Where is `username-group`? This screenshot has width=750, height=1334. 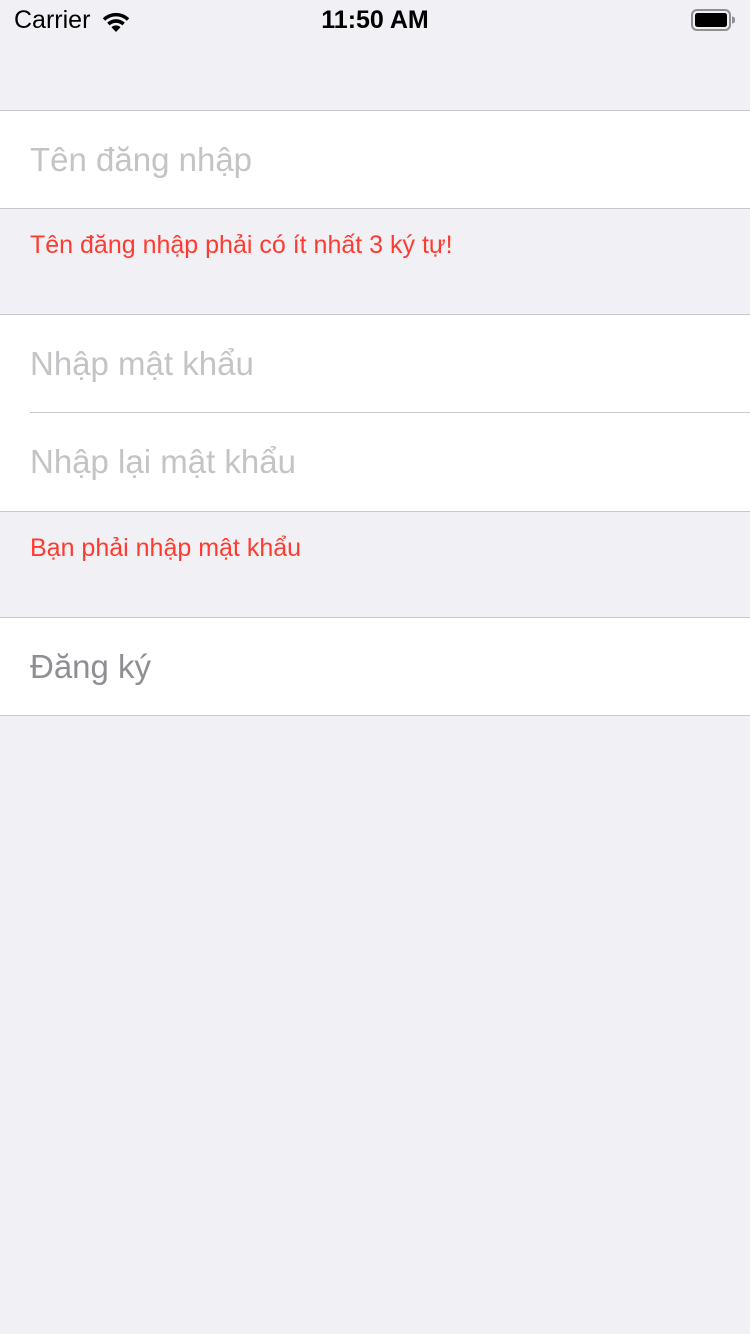
username-group is located at coordinates (375, 159).